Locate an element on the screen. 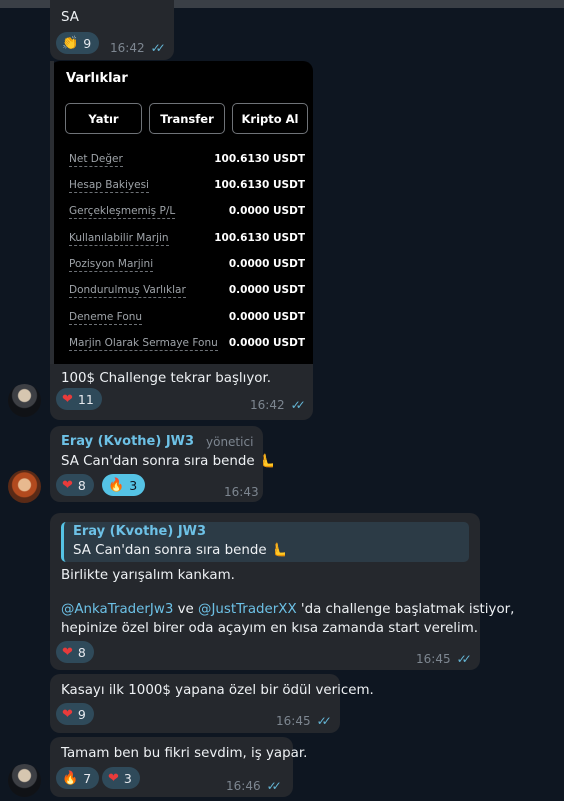 The image size is (564, 801). mention-connector: ve is located at coordinates (186, 609).